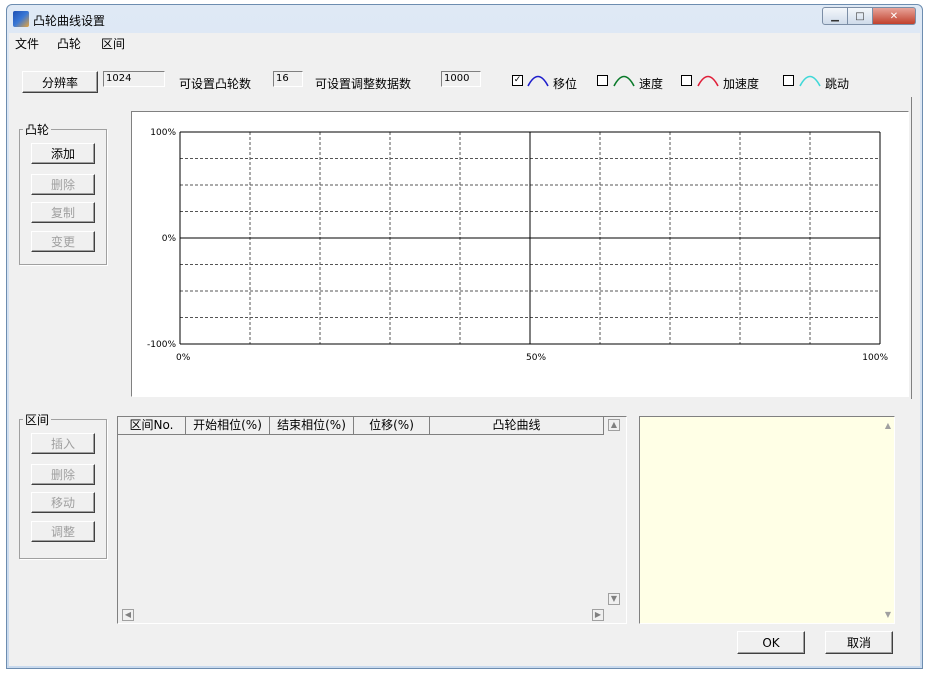  I want to click on copy-cam-button: 复制, so click(63, 212).